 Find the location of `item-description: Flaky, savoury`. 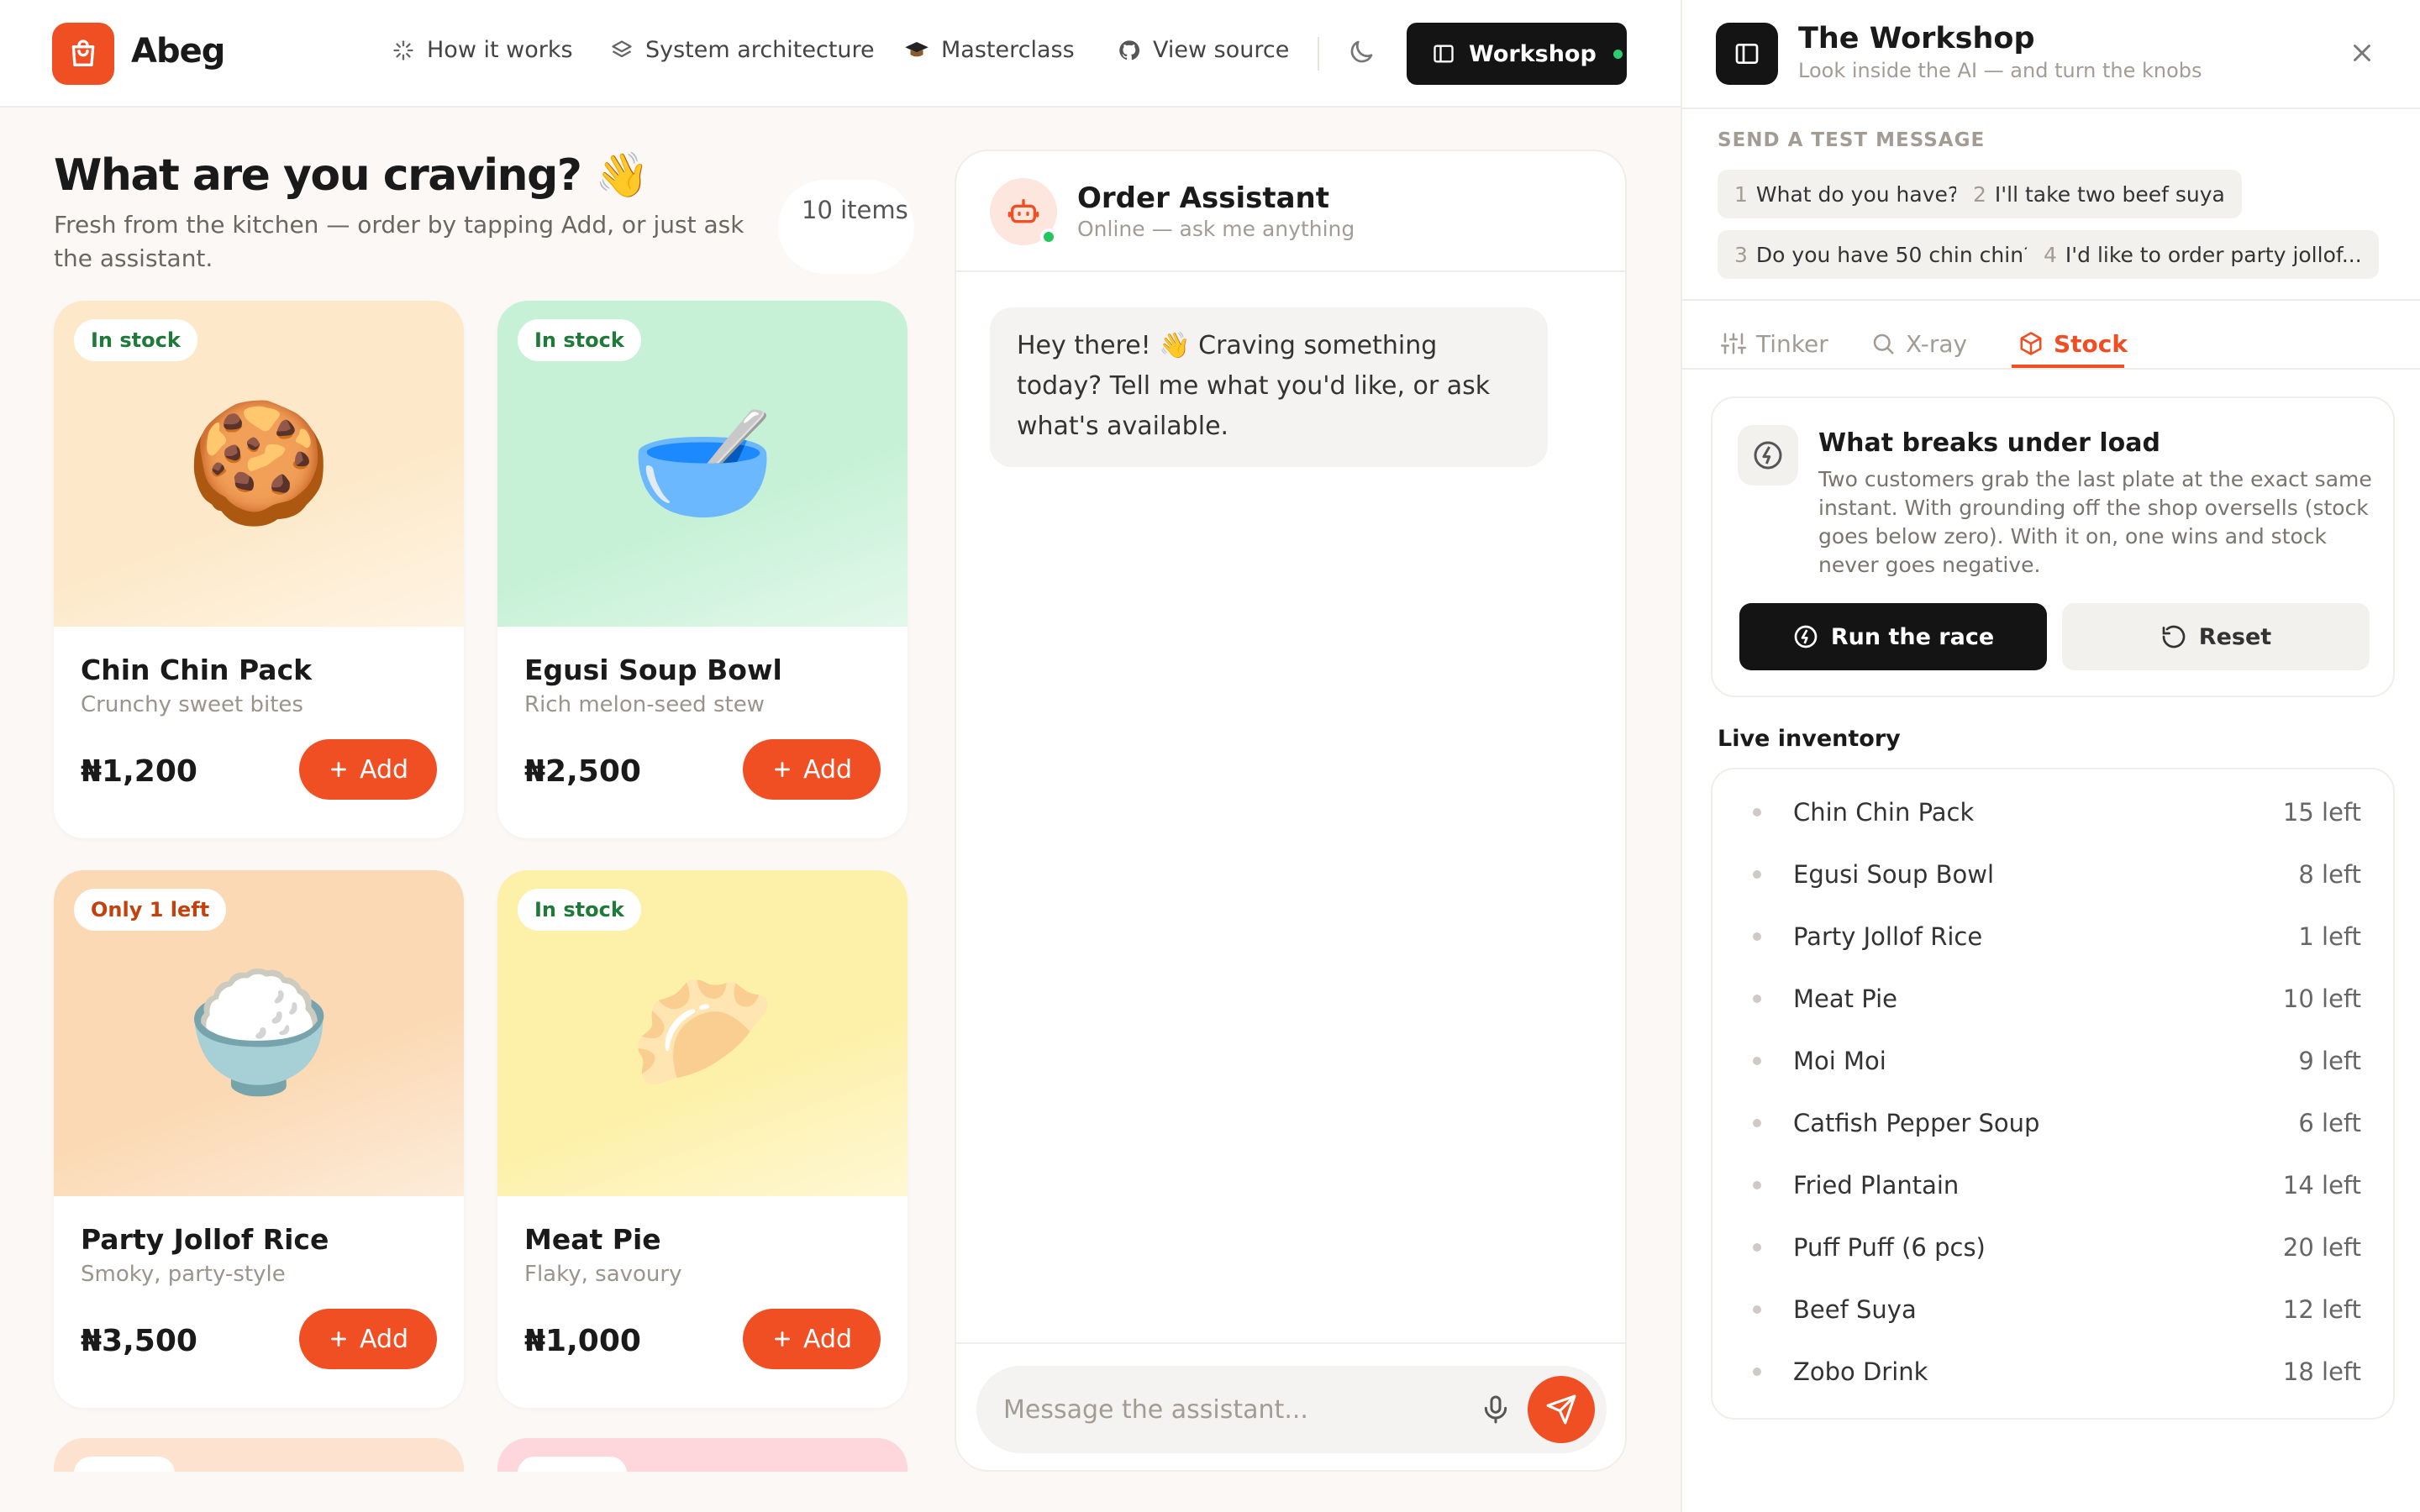

item-description: Flaky, savoury is located at coordinates (603, 1274).